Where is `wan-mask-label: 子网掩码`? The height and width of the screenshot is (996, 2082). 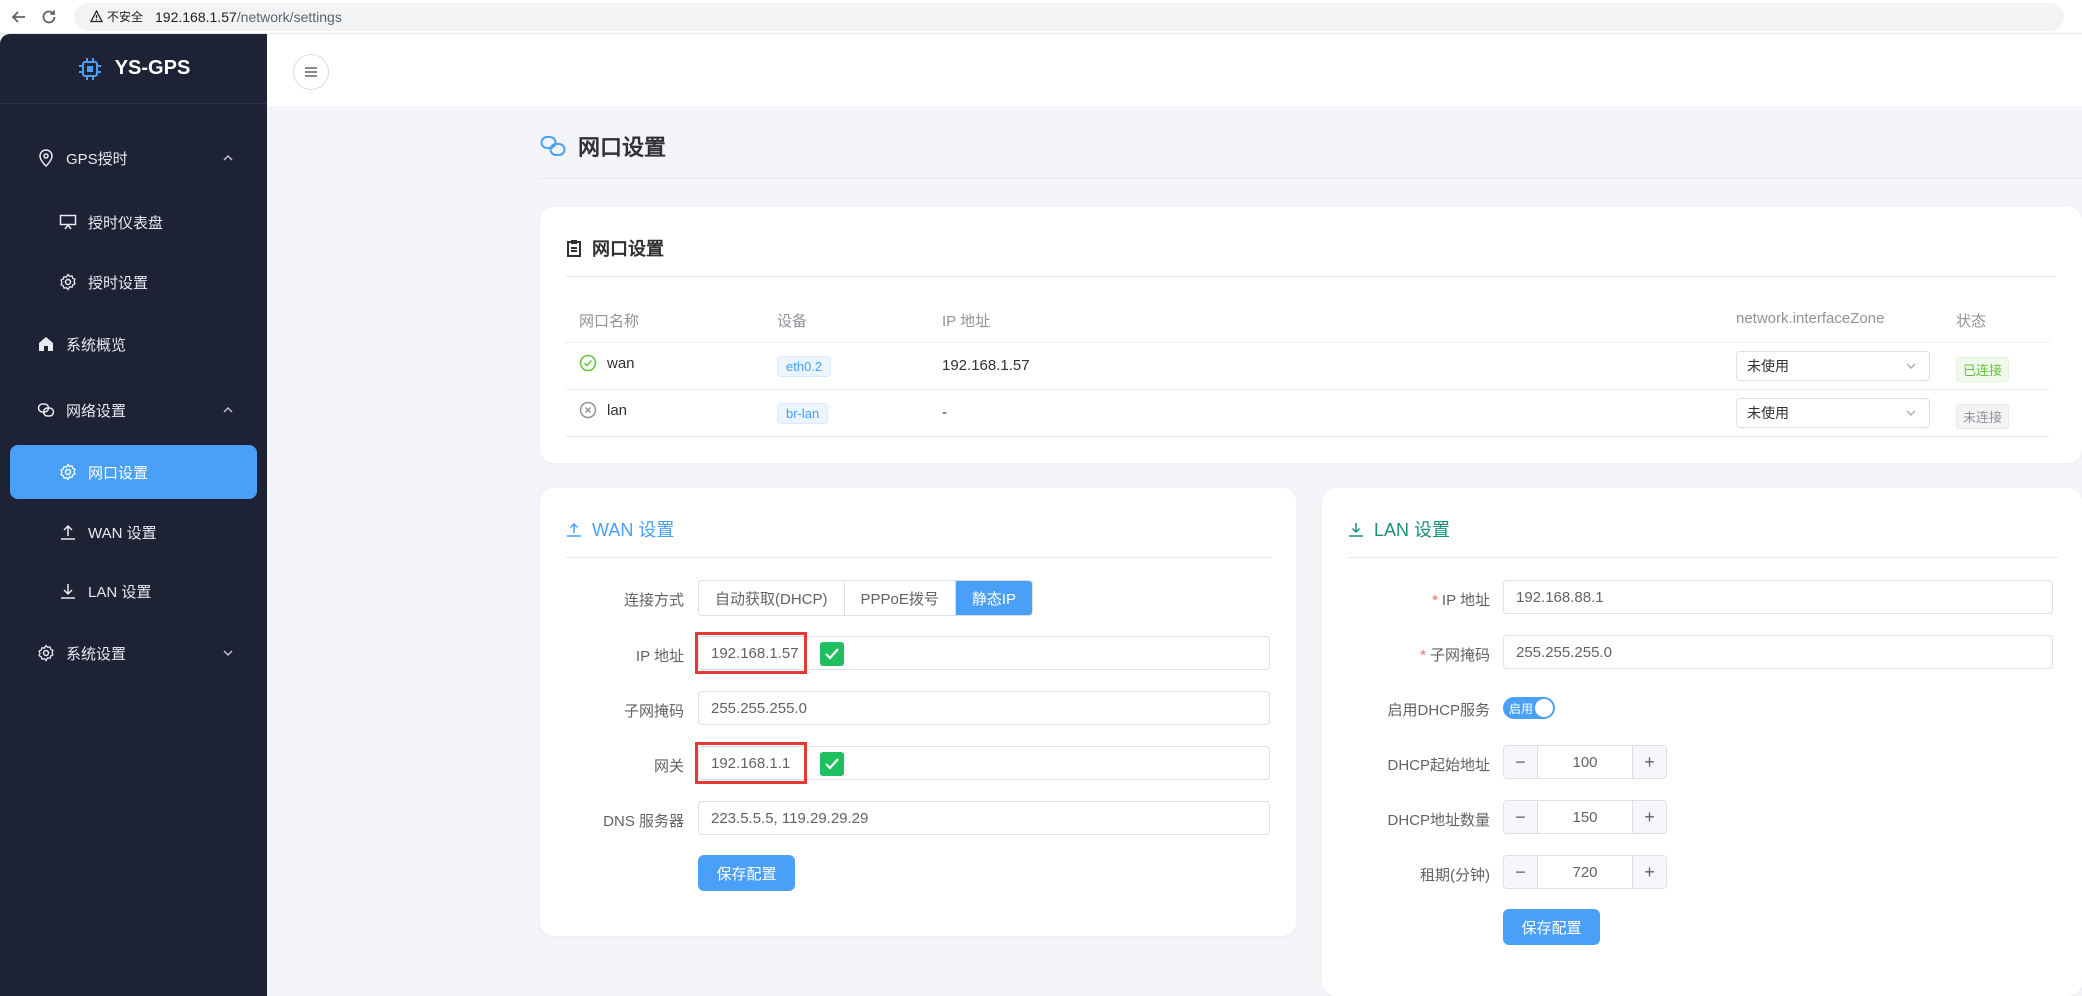 wan-mask-label: 子网掩码 is located at coordinates (653, 711).